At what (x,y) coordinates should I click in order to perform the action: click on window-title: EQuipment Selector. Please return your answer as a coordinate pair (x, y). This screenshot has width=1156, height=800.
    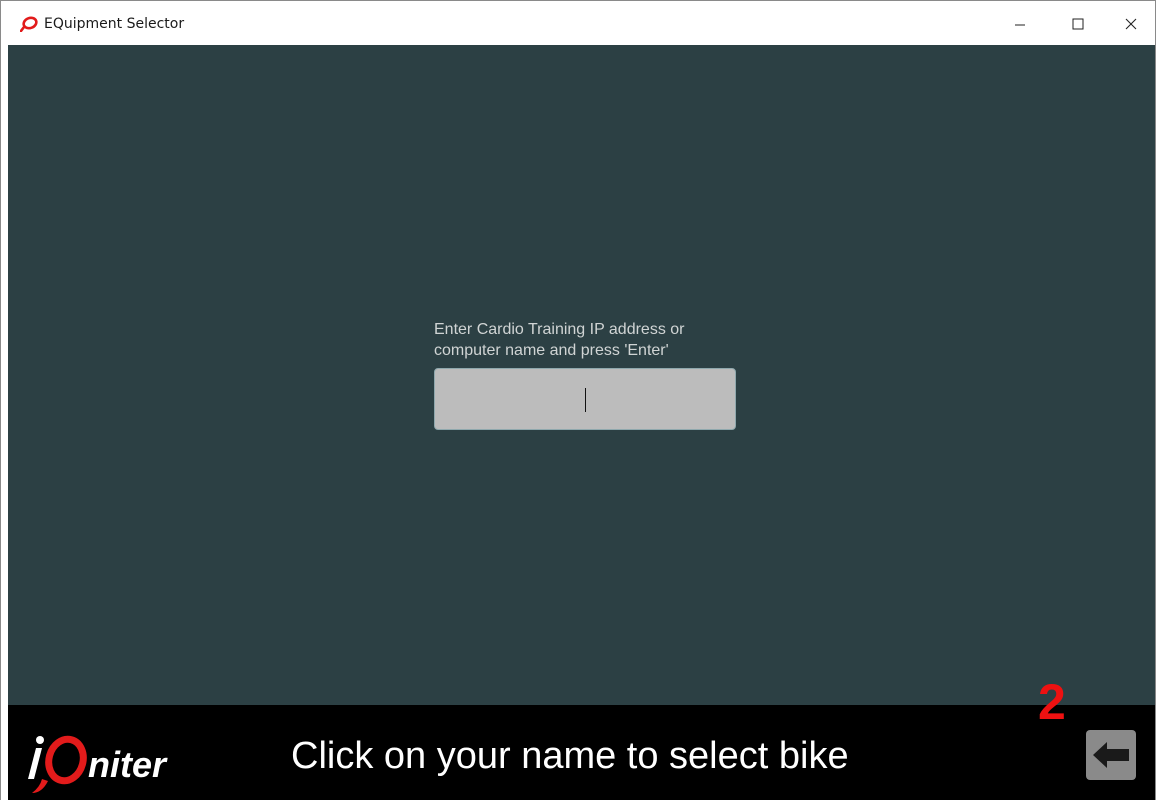
    Looking at the image, I should click on (114, 24).